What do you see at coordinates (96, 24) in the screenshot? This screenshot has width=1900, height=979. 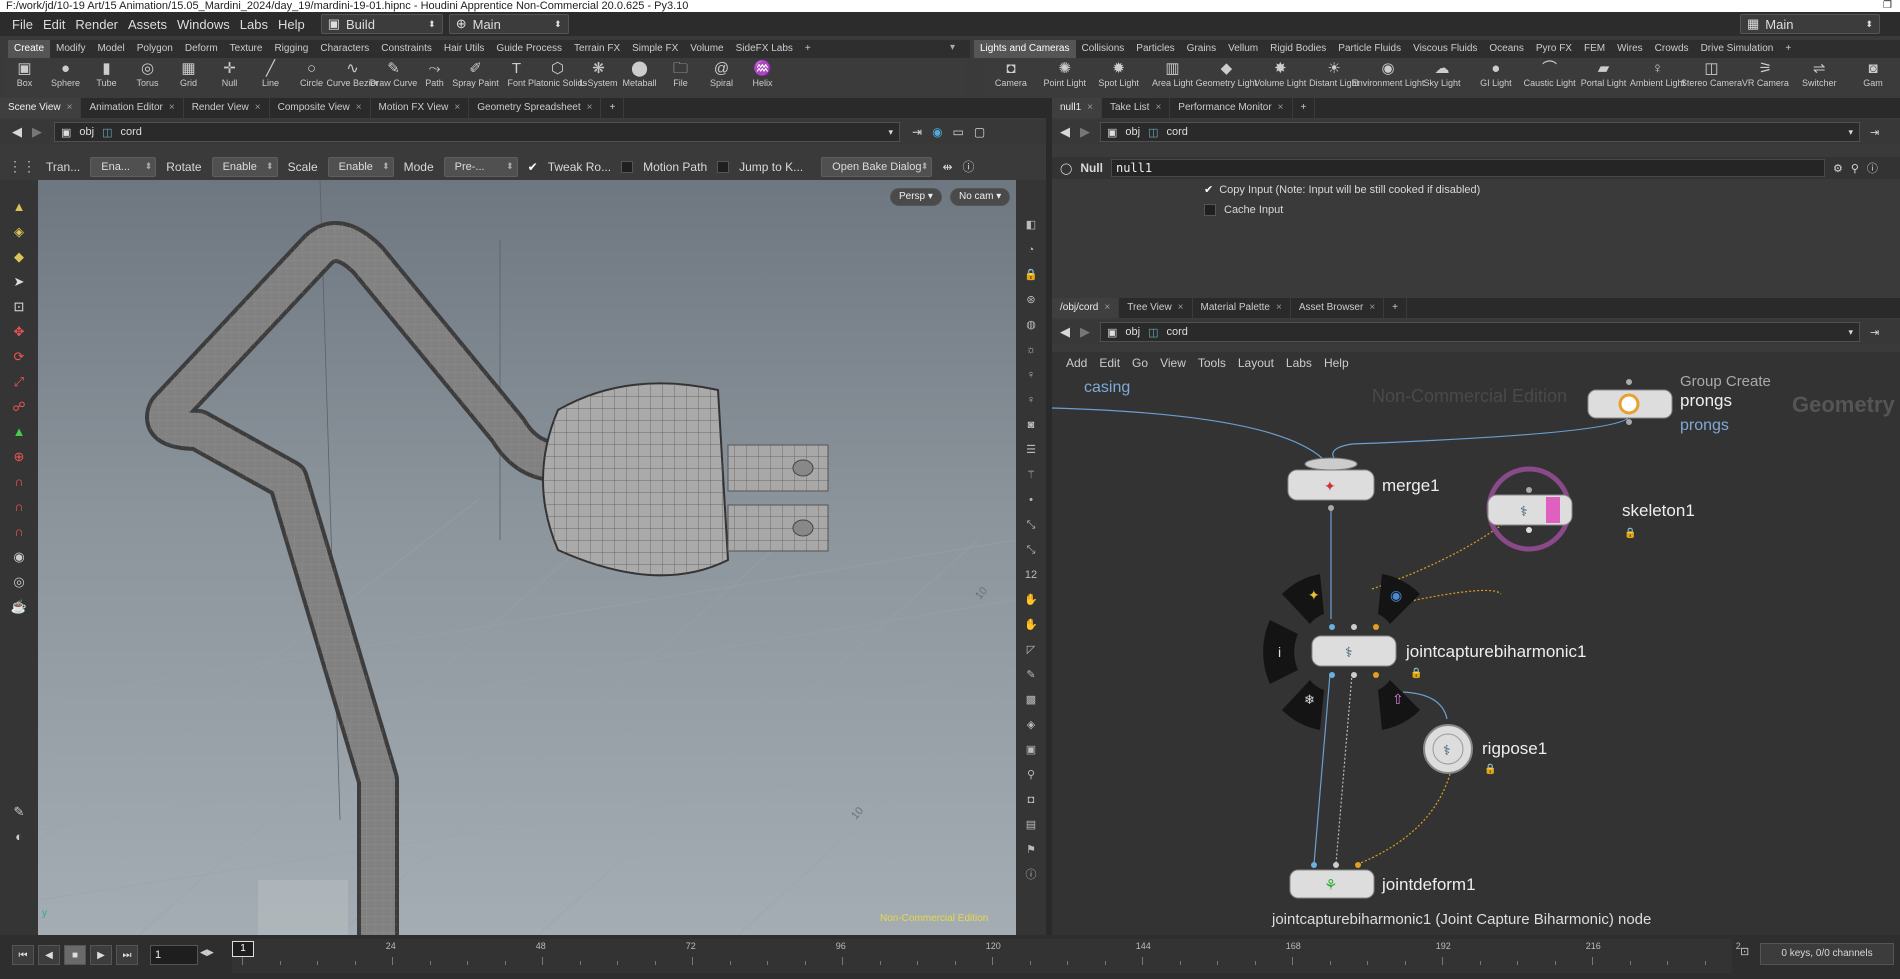 I see `menu-render: Render` at bounding box center [96, 24].